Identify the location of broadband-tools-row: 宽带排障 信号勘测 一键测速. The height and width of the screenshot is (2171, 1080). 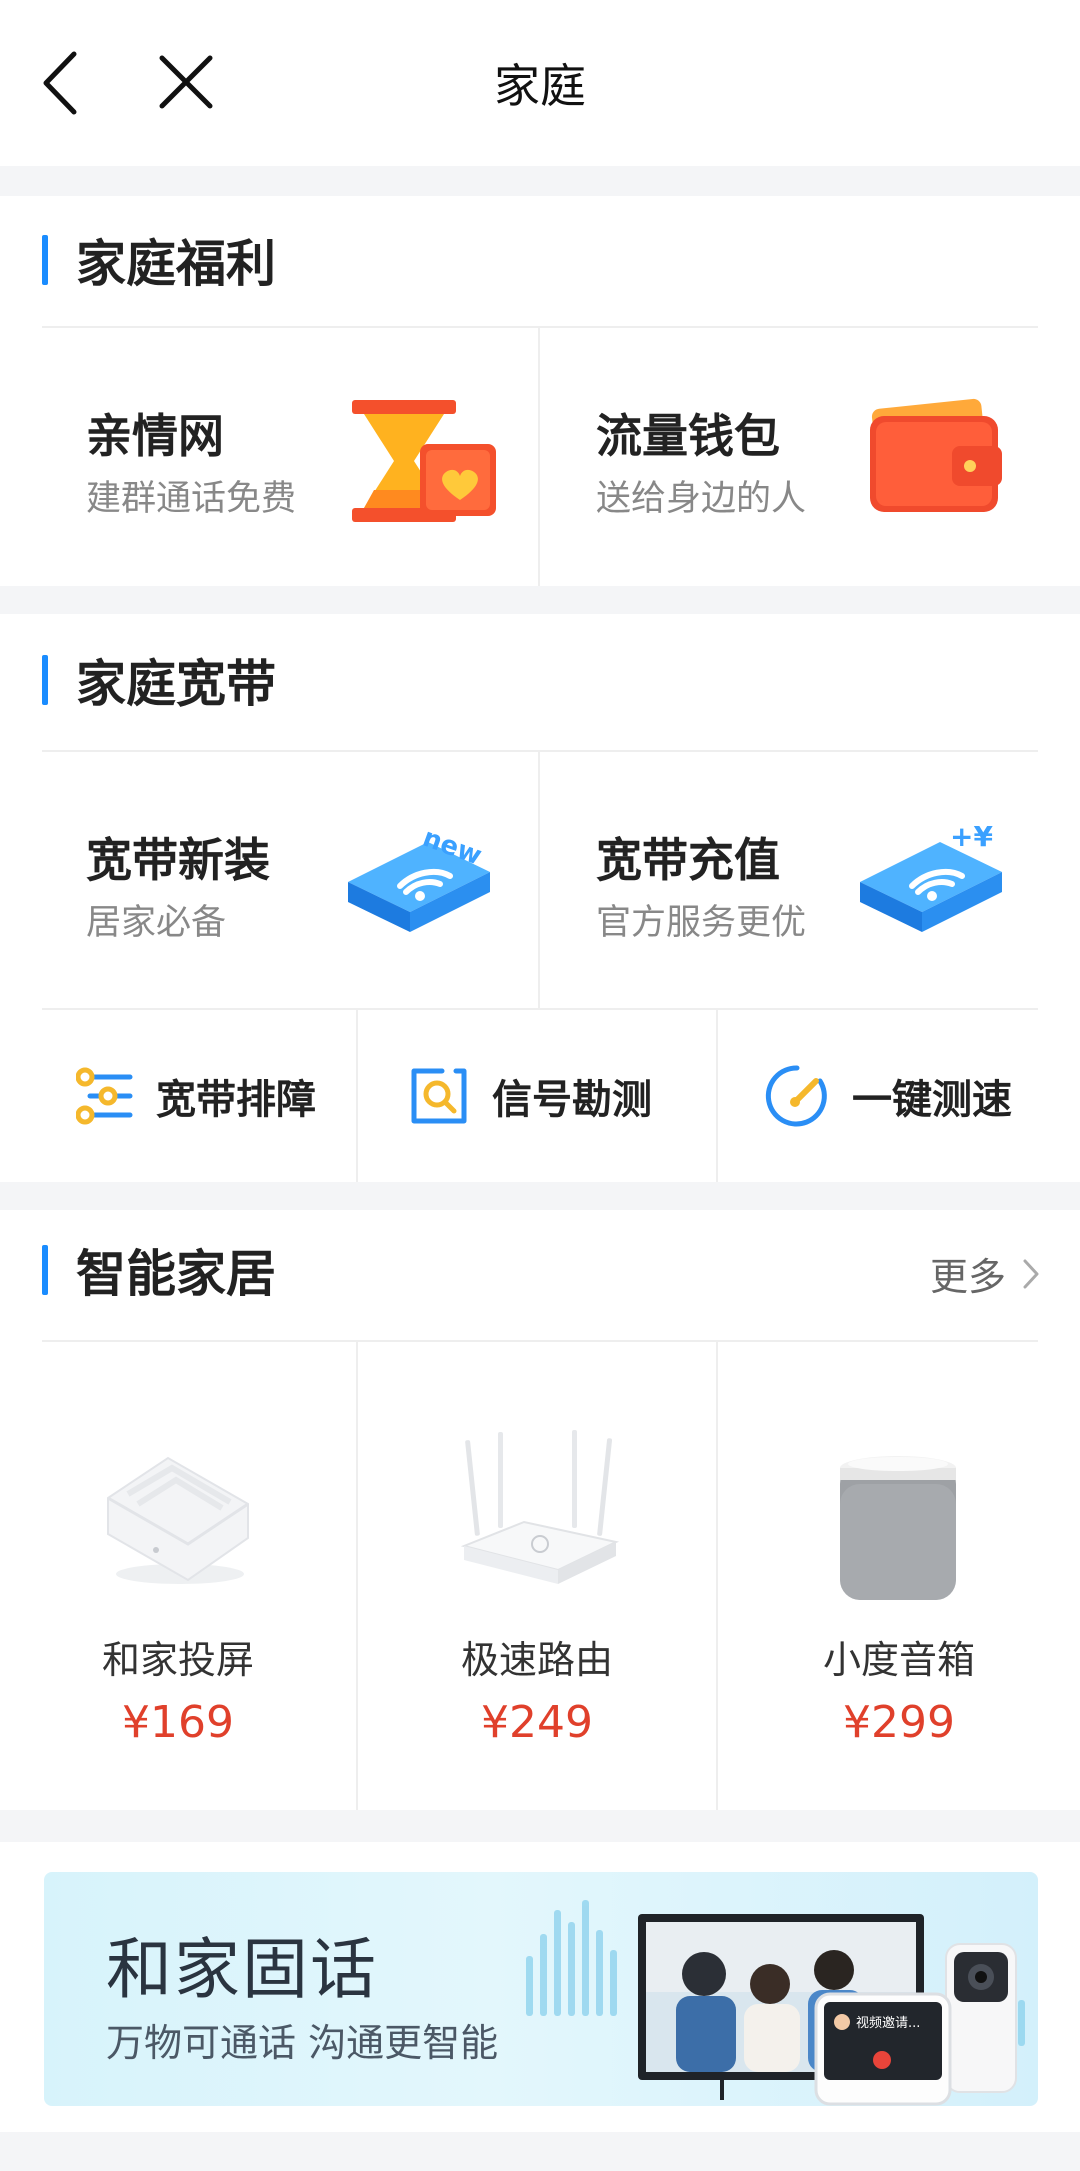
(540, 1096).